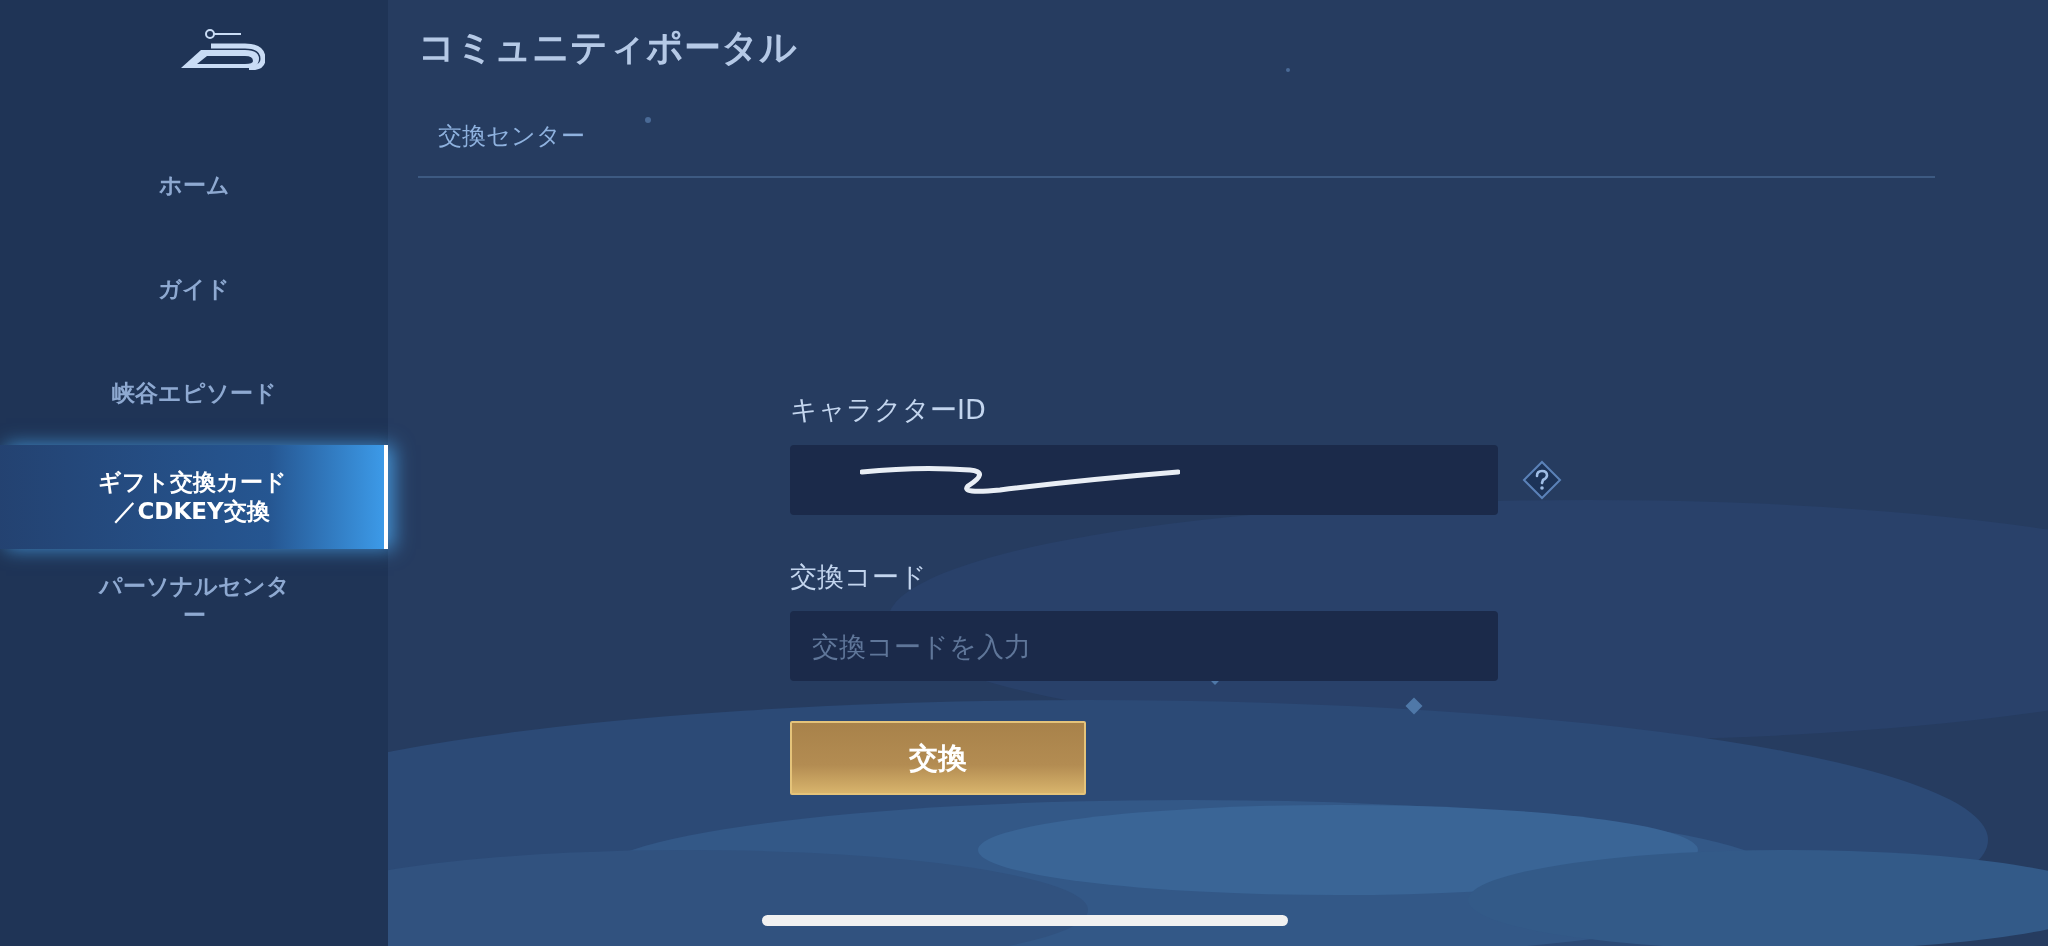  What do you see at coordinates (888, 410) in the screenshot?
I see `field-label: キャラクターID` at bounding box center [888, 410].